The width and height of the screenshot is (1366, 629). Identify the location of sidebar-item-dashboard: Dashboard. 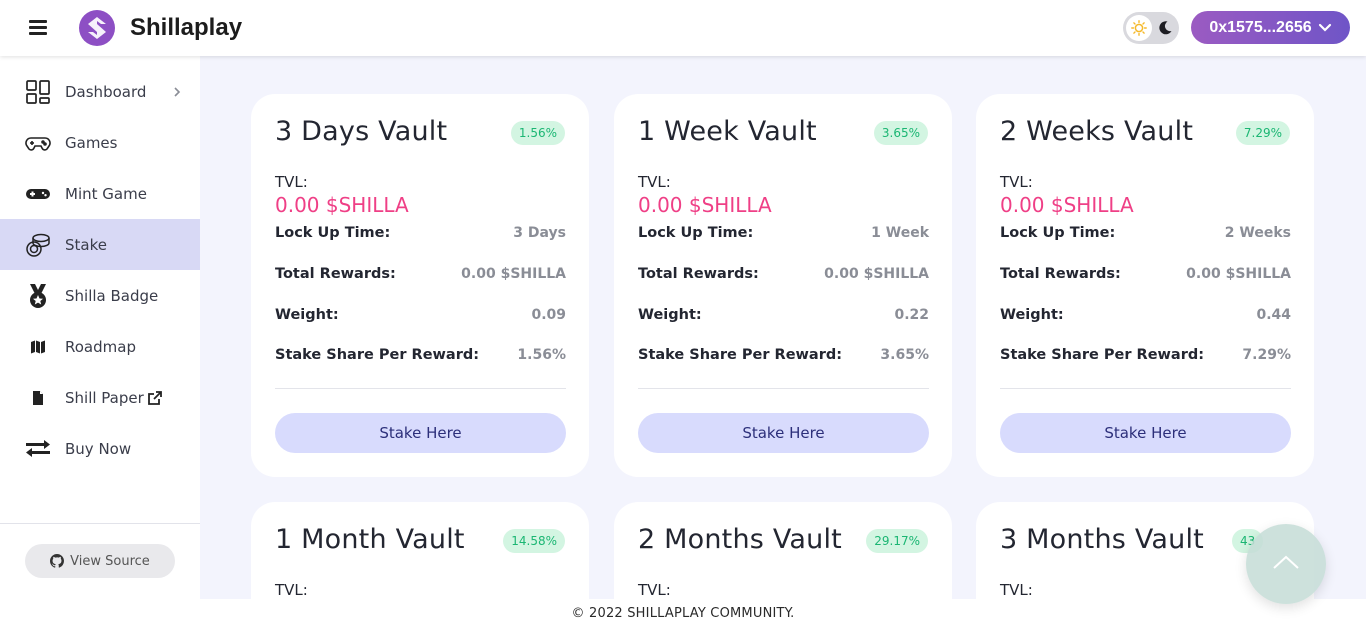
(100, 91).